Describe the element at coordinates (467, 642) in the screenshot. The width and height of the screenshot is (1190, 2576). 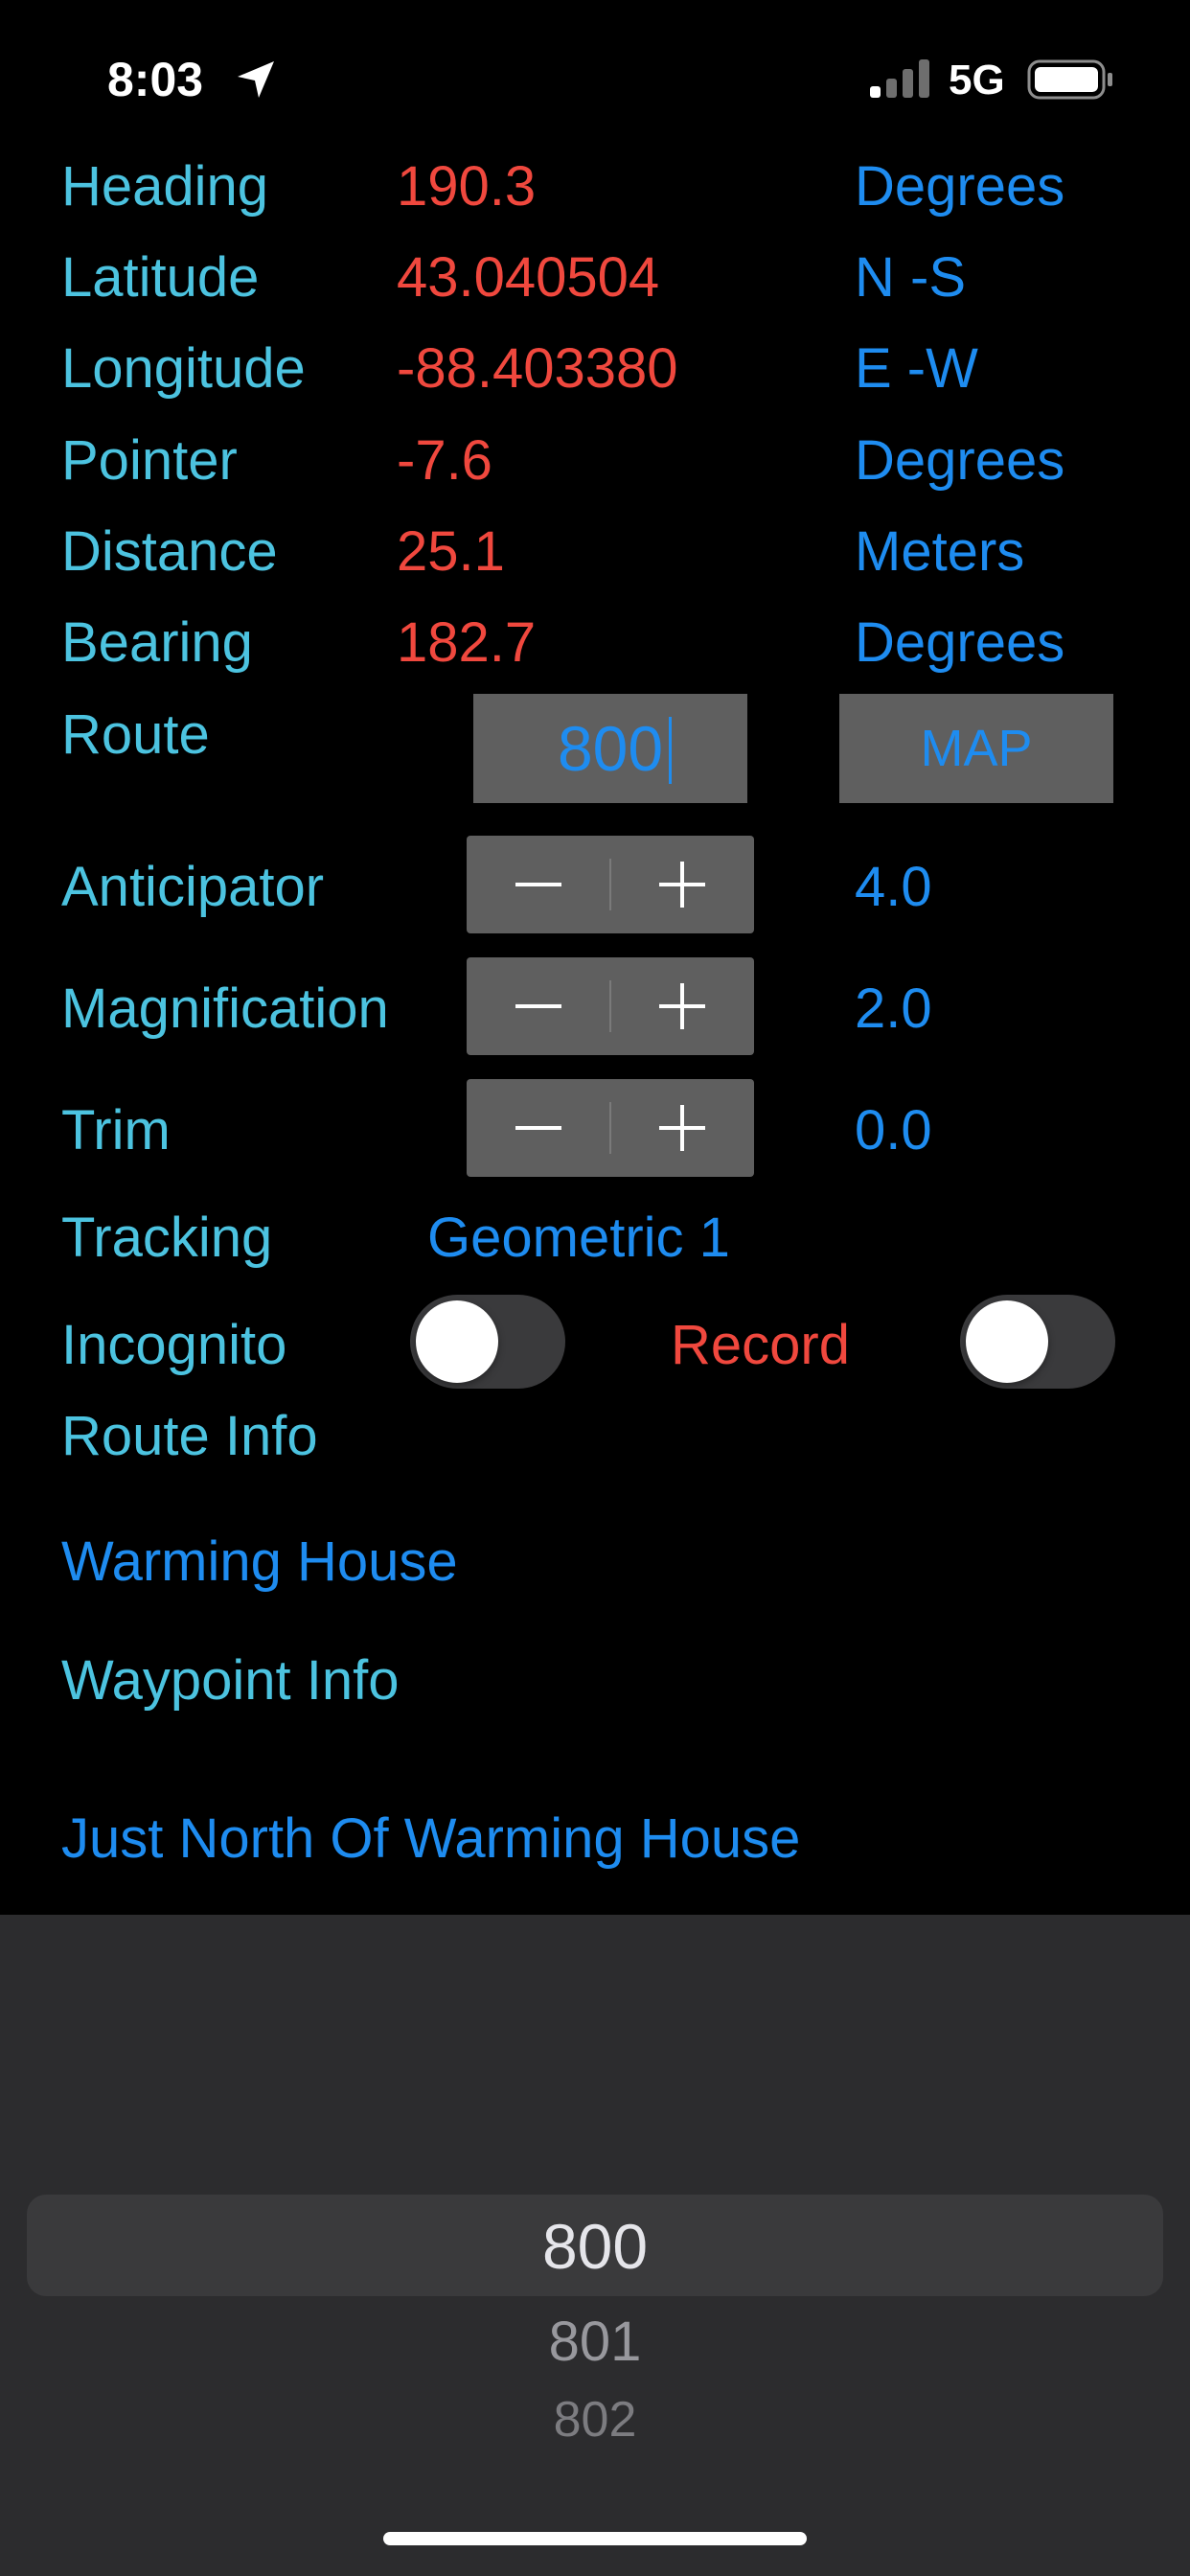
I see `bearing-value: 182.7` at that location.